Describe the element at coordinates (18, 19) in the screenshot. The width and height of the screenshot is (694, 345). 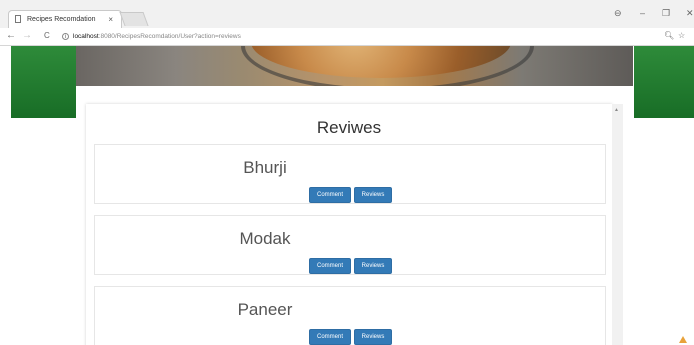
I see `document-icon` at that location.